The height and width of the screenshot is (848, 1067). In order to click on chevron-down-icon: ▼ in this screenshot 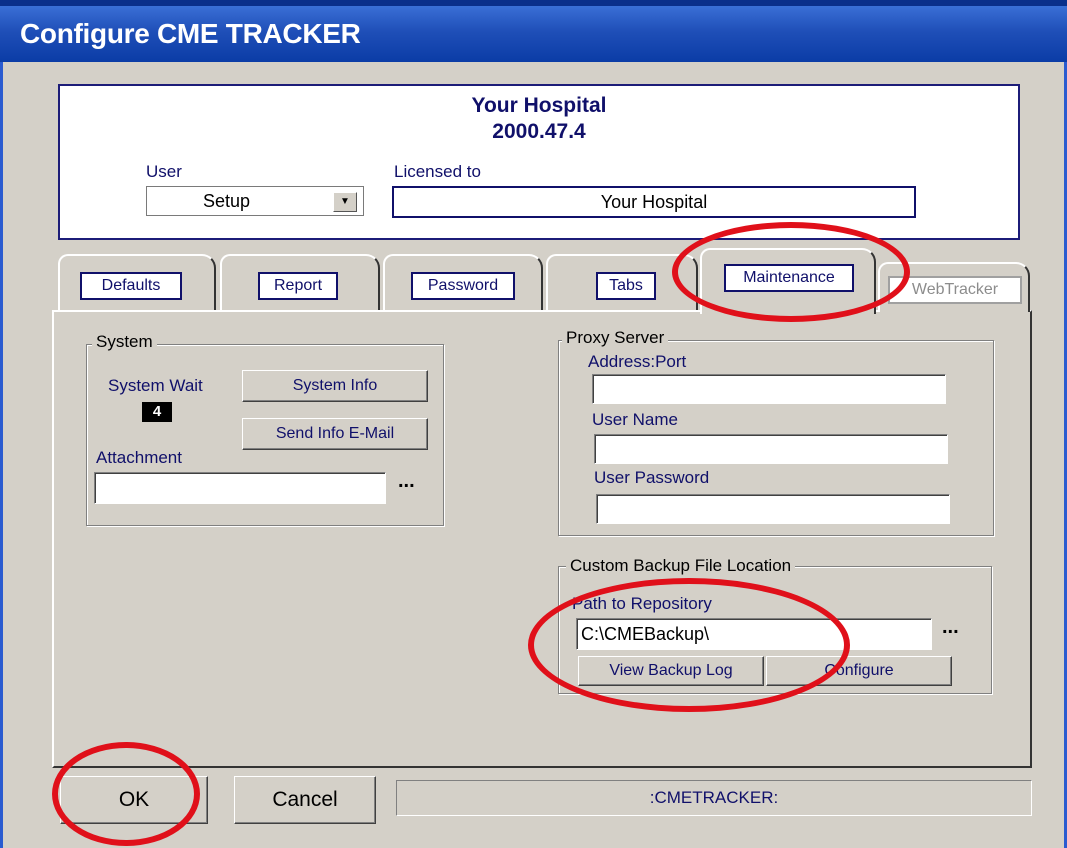, I will do `click(345, 202)`.